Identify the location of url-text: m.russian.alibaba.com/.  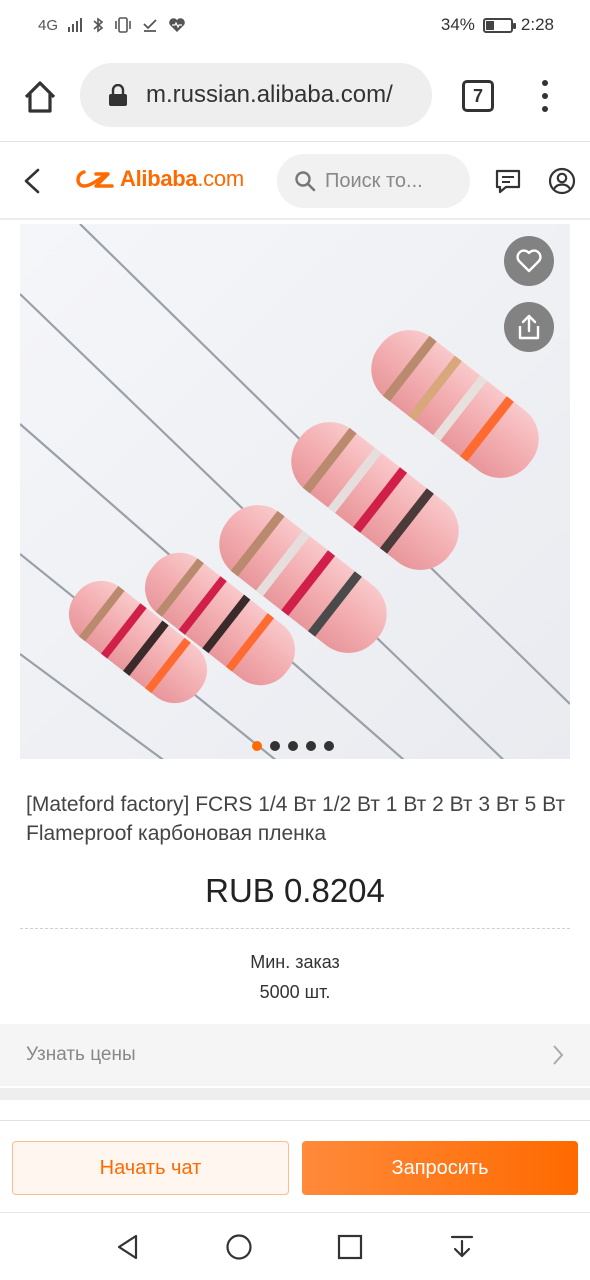
(269, 94).